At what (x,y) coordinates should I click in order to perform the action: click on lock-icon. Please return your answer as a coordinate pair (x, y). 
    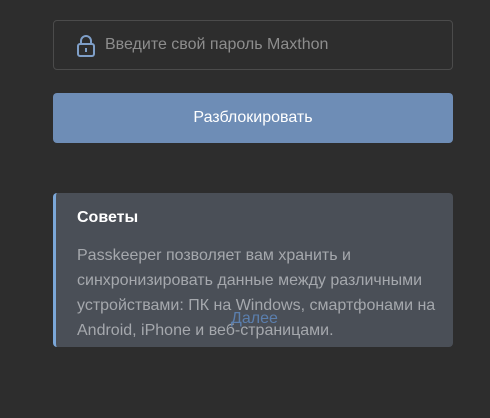
    Looking at the image, I should click on (86, 46).